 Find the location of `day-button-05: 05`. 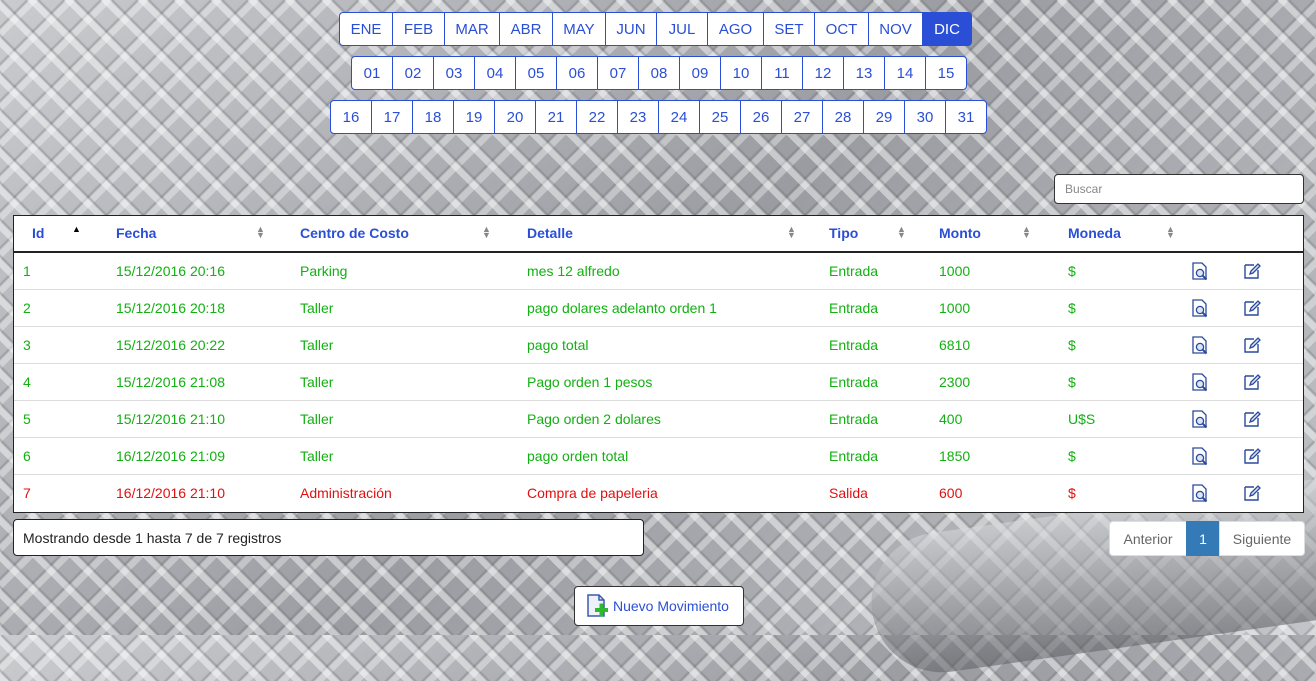

day-button-05: 05 is located at coordinates (536, 73).